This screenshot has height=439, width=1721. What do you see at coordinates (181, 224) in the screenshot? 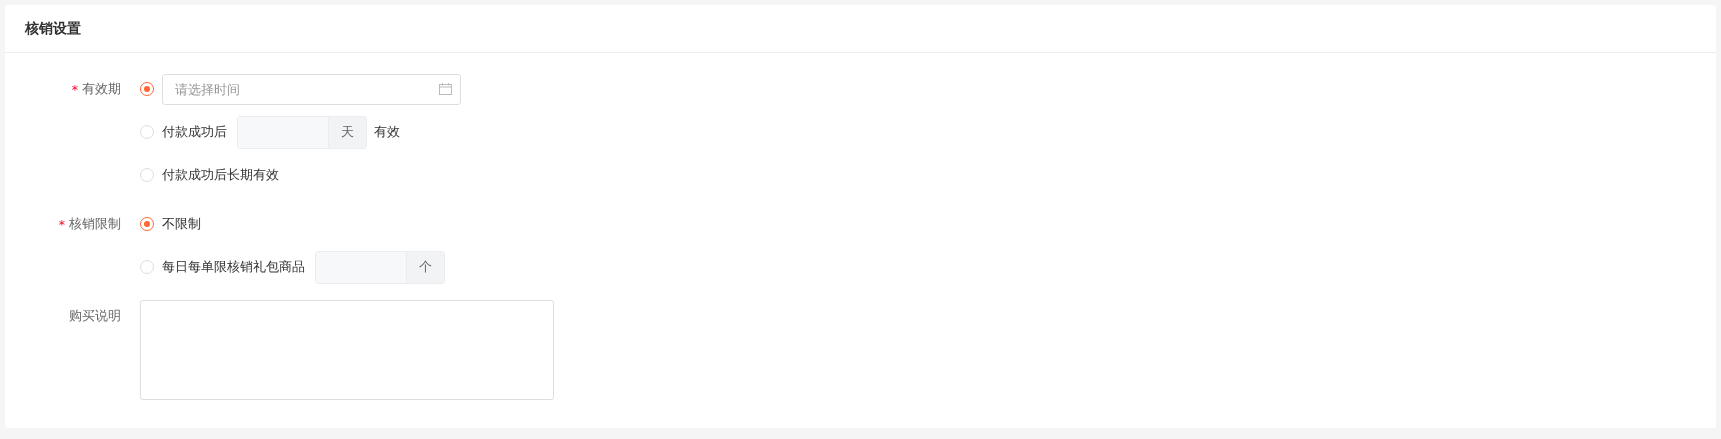
I see `option-label: 不限制` at bounding box center [181, 224].